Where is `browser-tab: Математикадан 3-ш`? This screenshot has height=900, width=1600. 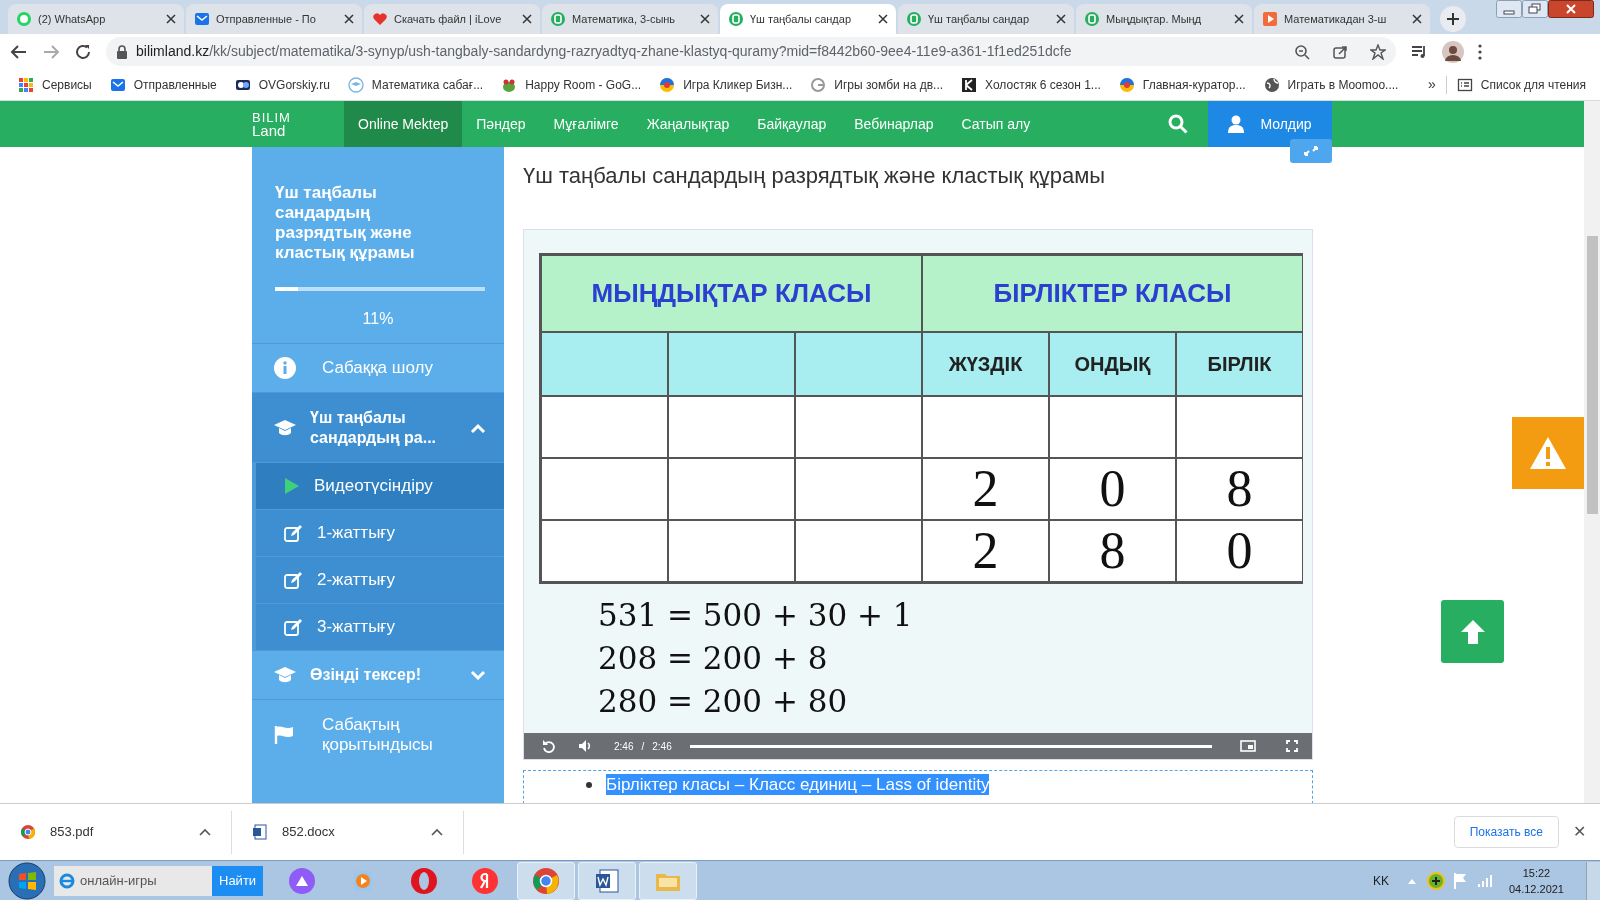 browser-tab: Математикадан 3-ш is located at coordinates (1342, 19).